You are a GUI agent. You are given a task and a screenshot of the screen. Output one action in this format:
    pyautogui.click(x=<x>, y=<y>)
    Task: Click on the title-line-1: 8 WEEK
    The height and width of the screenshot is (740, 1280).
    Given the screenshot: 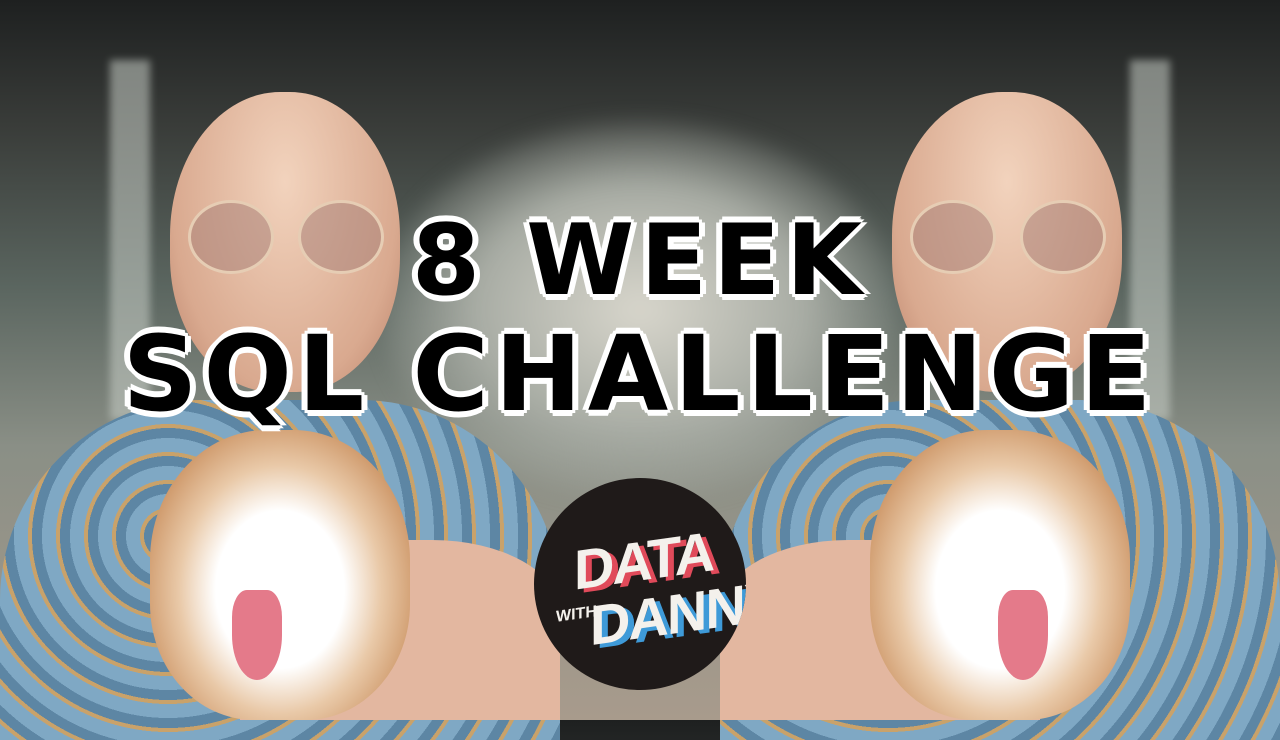 What is the action you would take?
    pyautogui.click(x=640, y=261)
    